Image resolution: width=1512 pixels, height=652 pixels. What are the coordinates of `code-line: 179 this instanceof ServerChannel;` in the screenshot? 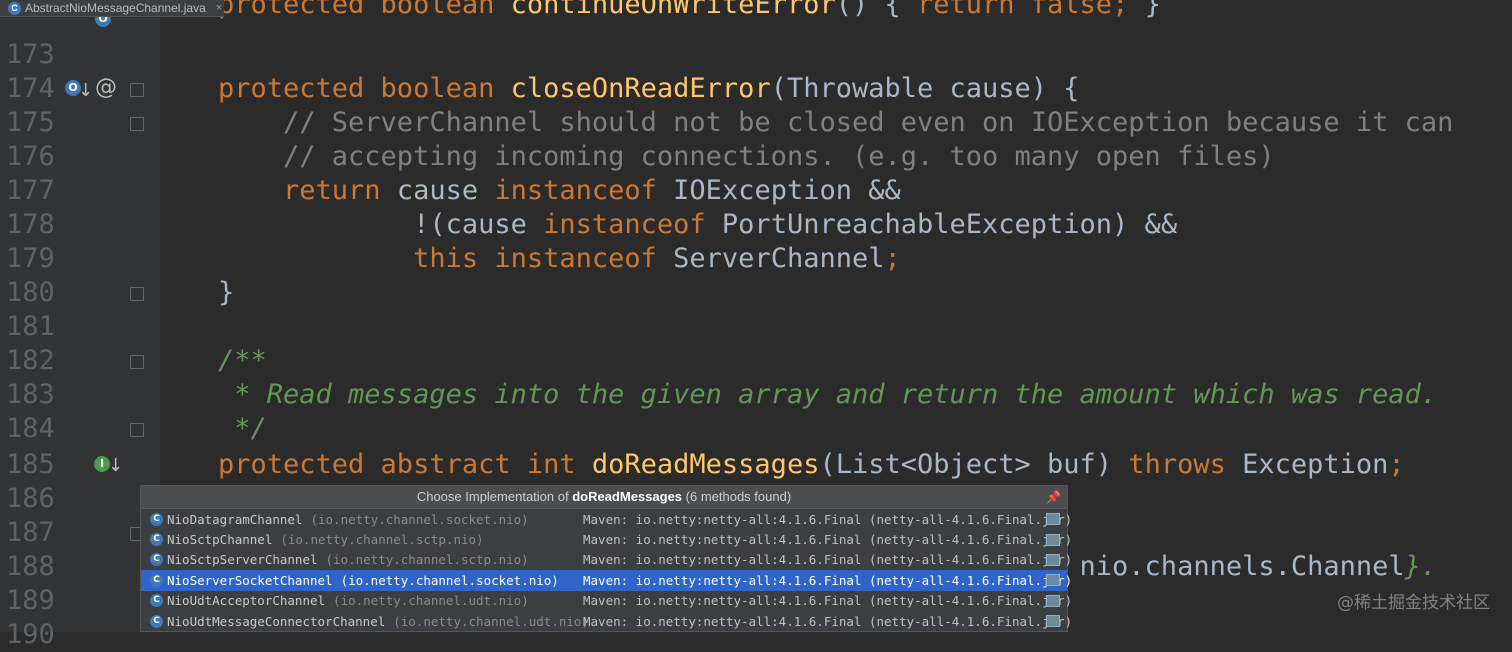 It's located at (756, 259).